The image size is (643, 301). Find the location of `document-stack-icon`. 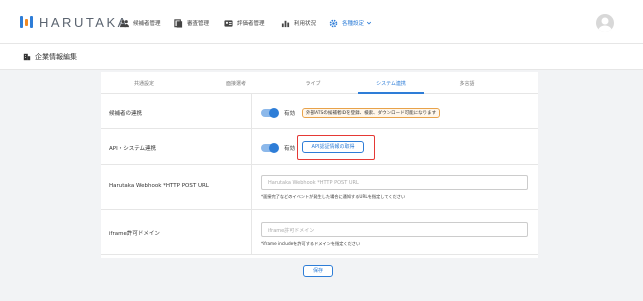

document-stack-icon is located at coordinates (178, 23).